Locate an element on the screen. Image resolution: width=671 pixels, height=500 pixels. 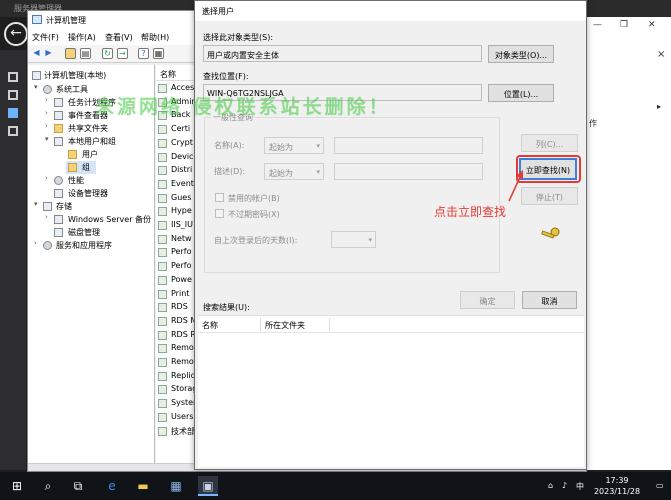
list-item: 技术部 is located at coordinates (176, 431).